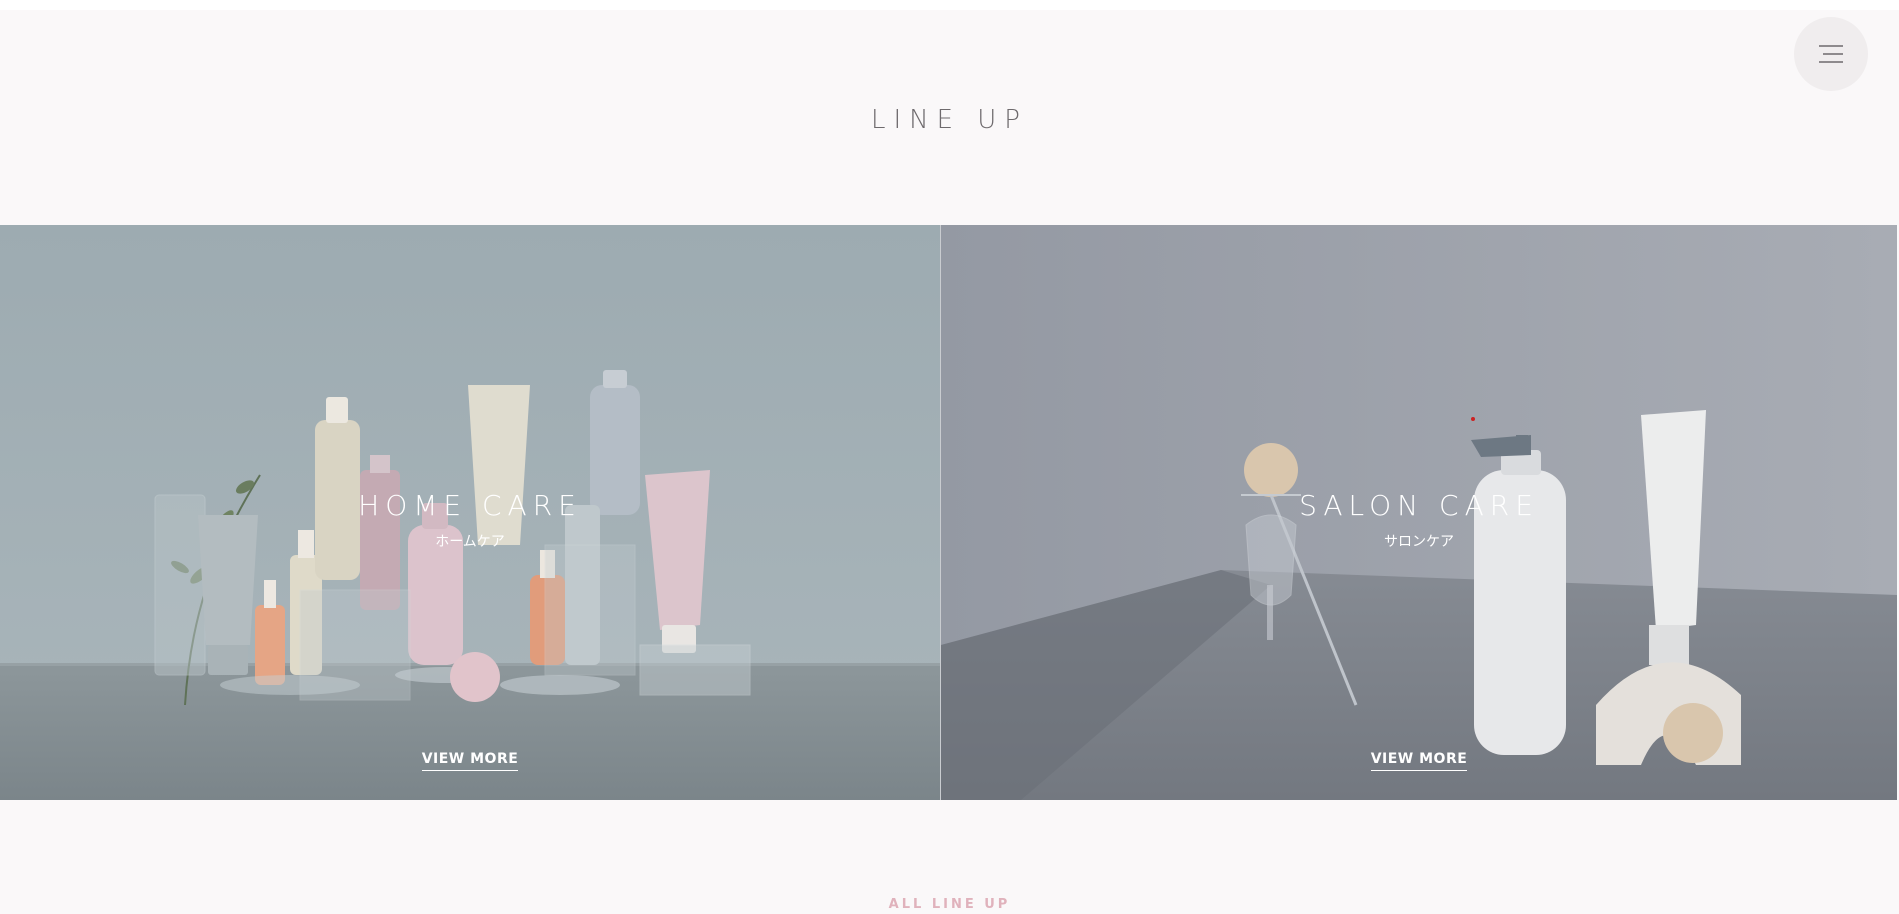 This screenshot has width=1899, height=914. Describe the element at coordinates (470, 505) in the screenshot. I see `home-care-title: HOME CARE` at that location.